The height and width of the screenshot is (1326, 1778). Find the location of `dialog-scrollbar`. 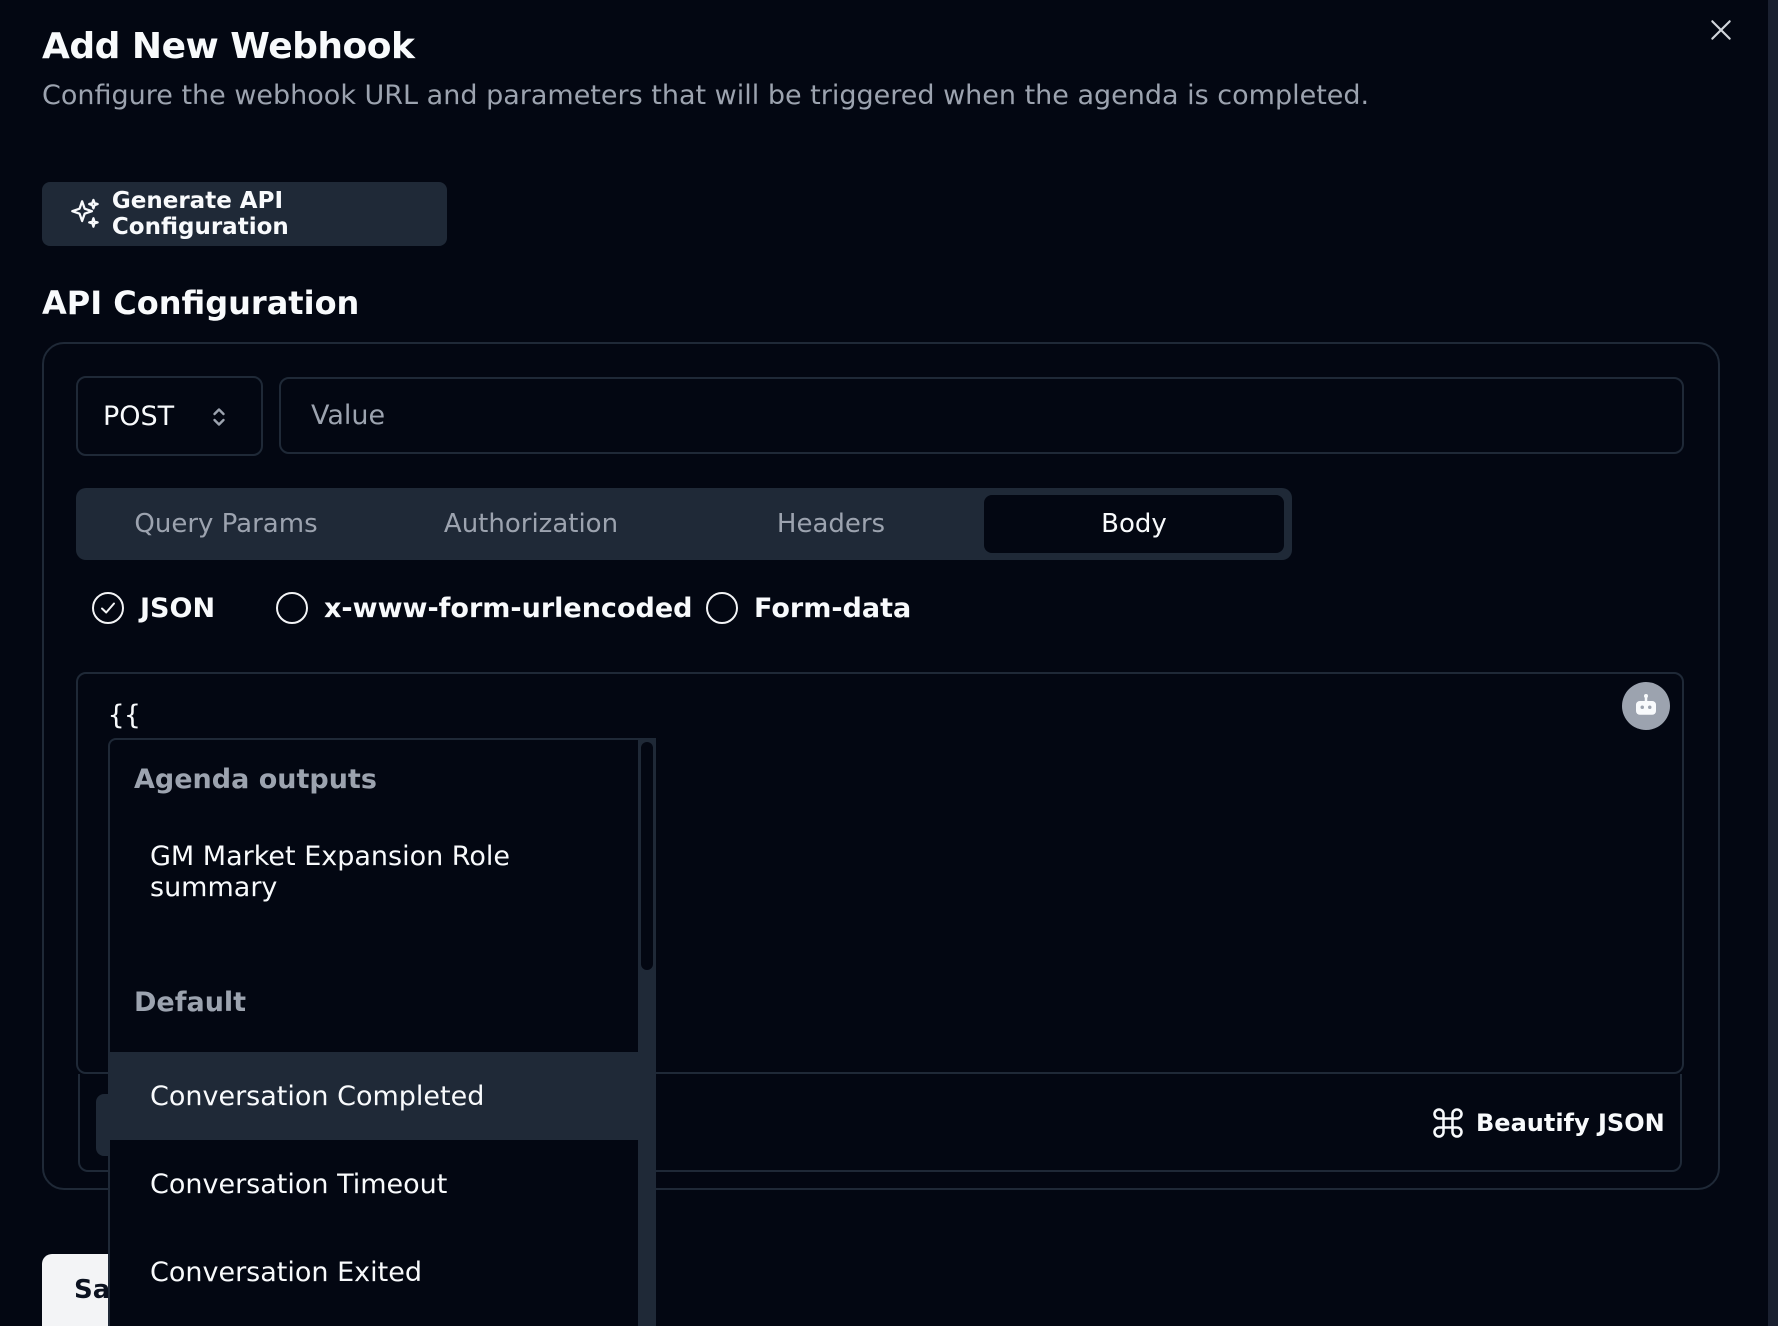

dialog-scrollbar is located at coordinates (1773, 663).